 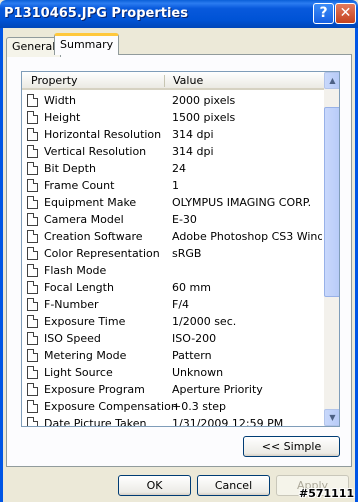 I want to click on list-item: Light Source Unknown, so click(x=173, y=372).